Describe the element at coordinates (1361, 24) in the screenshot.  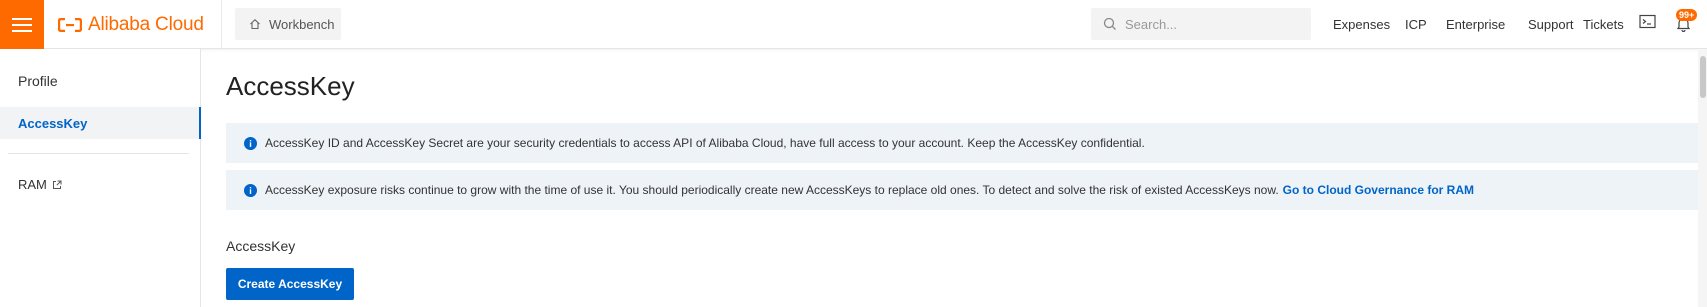
I see `nav-link-expenses: Expenses` at that location.